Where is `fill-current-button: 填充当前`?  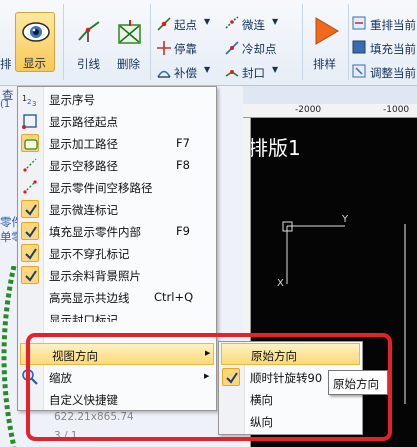 fill-current-button: 填充当前 is located at coordinates (384, 48).